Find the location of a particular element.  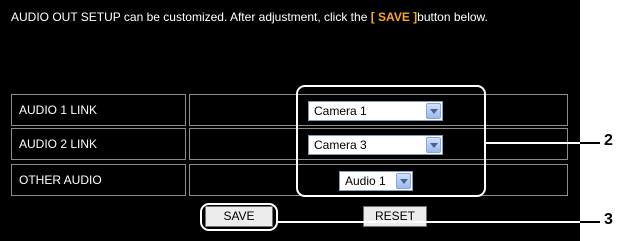

callout-2-leader-inner is located at coordinates (533, 143).